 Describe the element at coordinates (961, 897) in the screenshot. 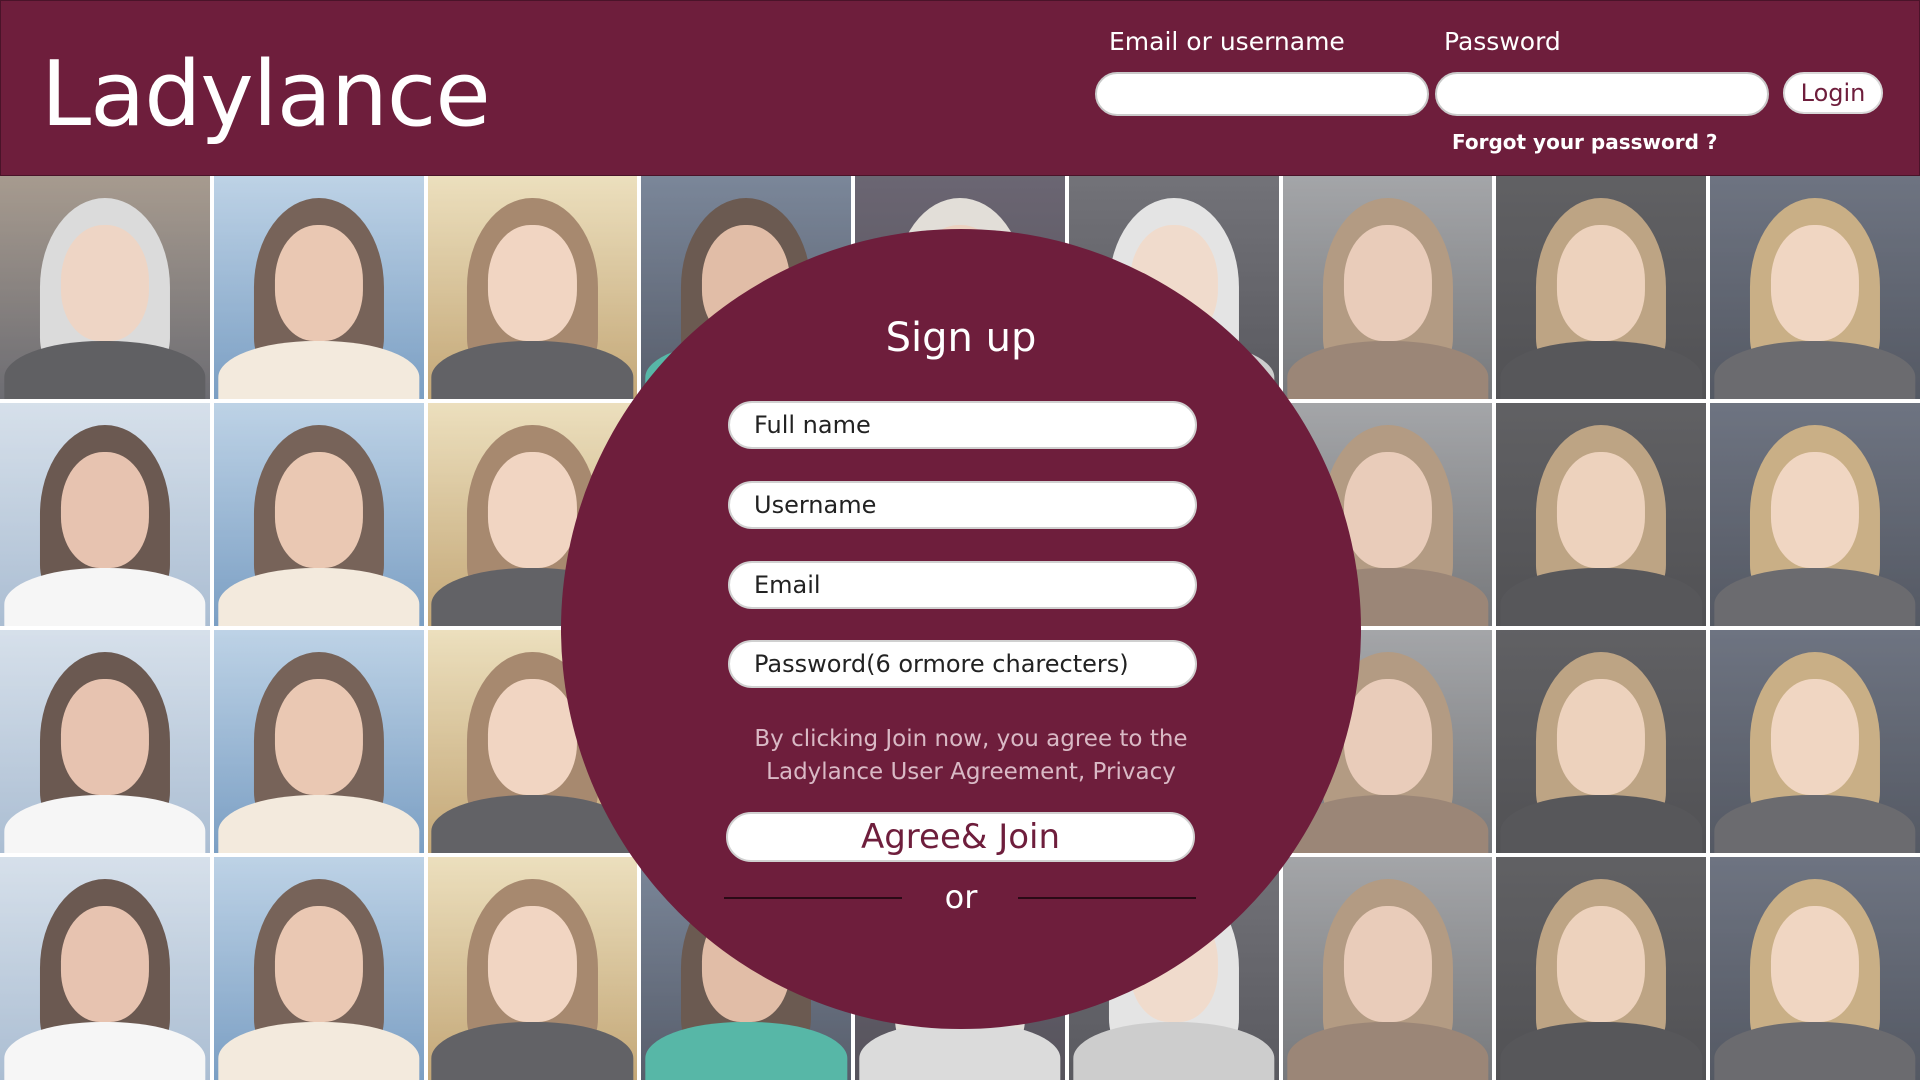

I see `or-divider-label: or` at that location.